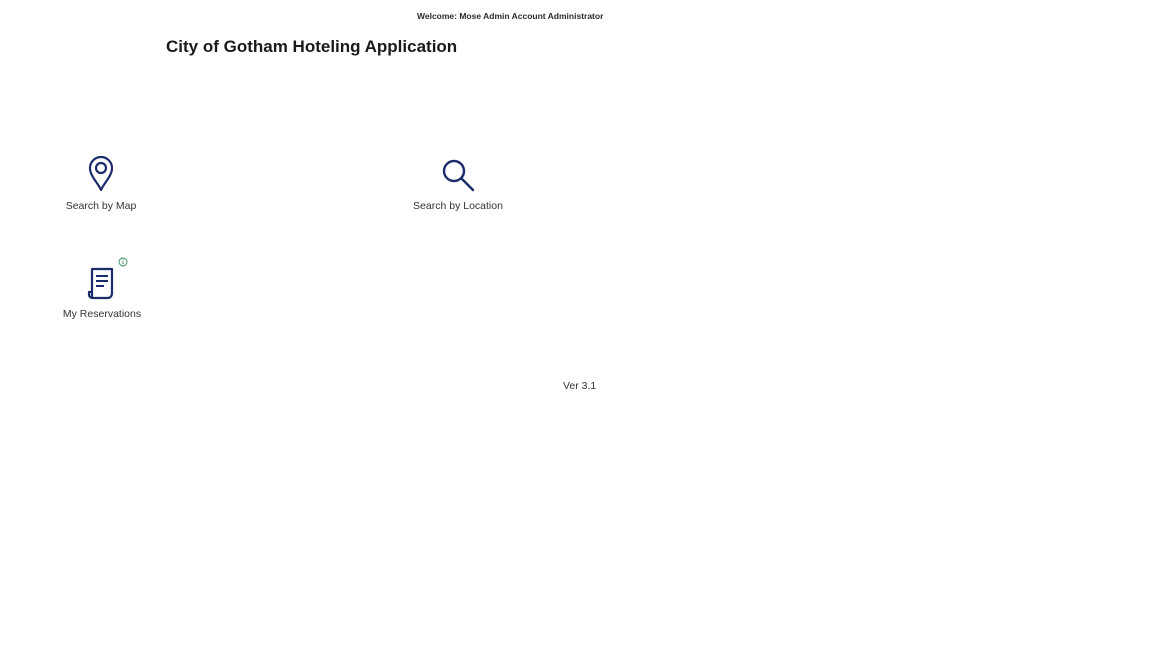 This screenshot has width=1152, height=648. Describe the element at coordinates (100, 283) in the screenshot. I see `receipt-icon` at that location.